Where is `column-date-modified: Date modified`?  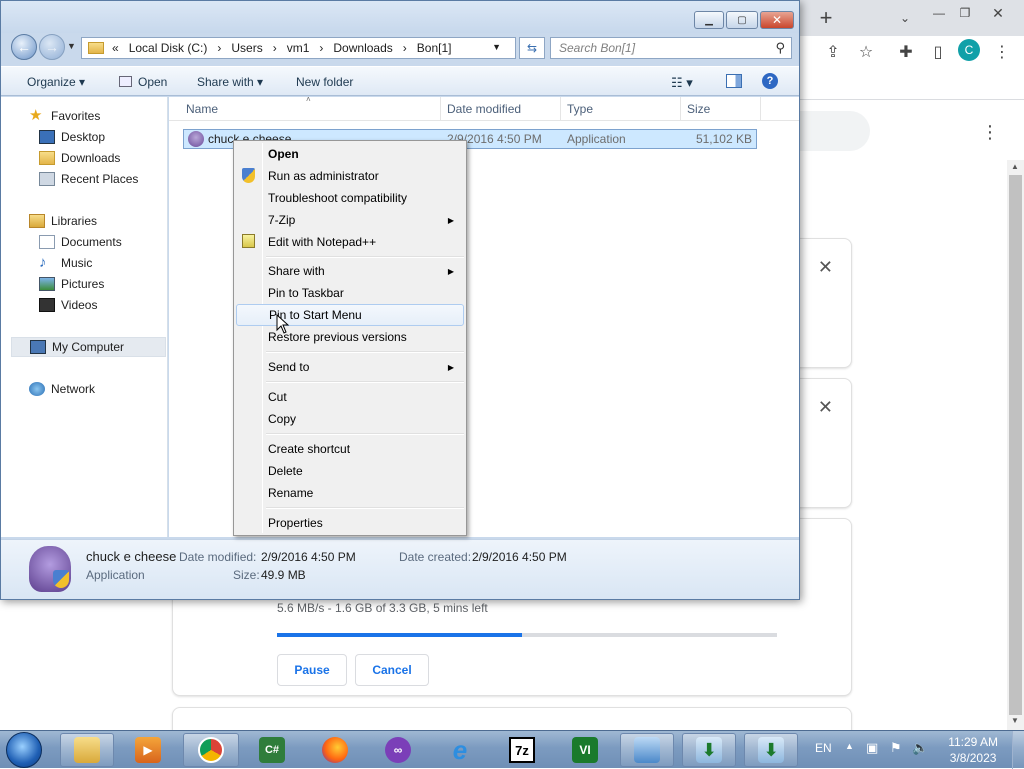 column-date-modified: Date modified is located at coordinates (484, 109).